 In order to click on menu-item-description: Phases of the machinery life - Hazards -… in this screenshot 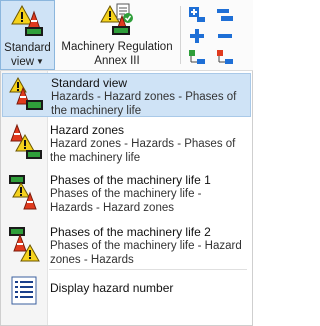, I will do `click(126, 201)`.